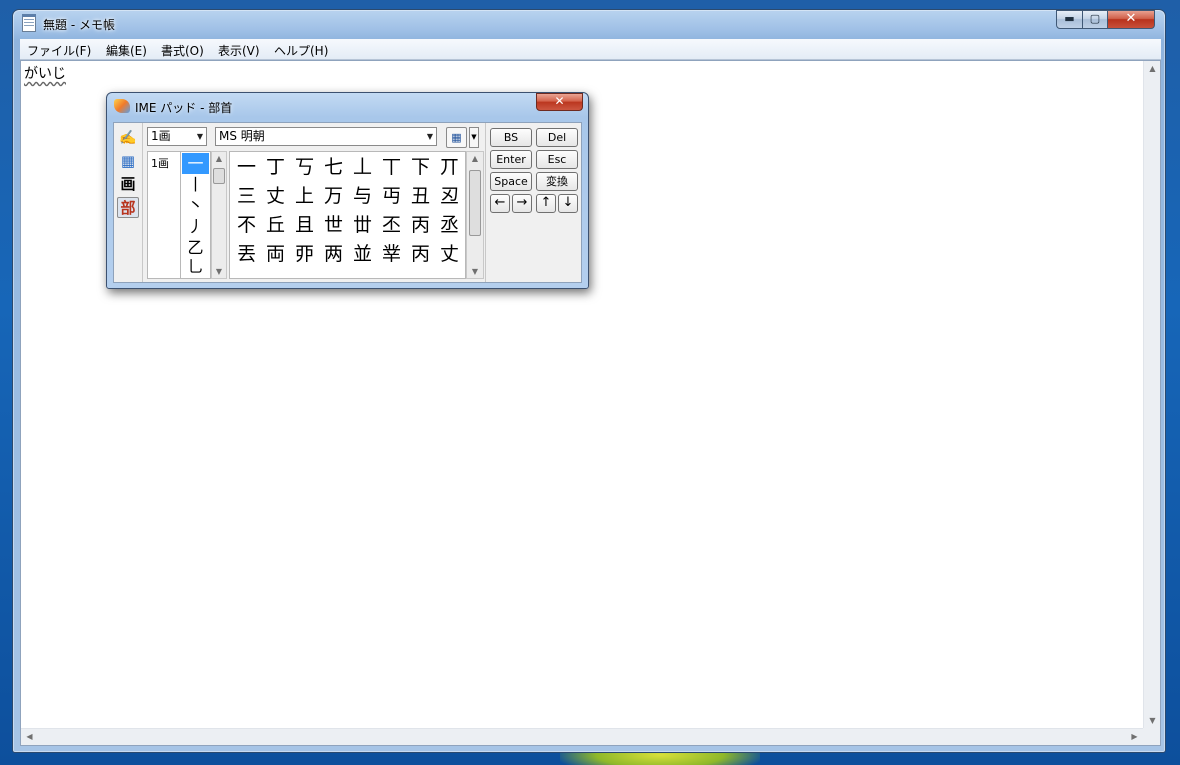 The width and height of the screenshot is (1180, 765). What do you see at coordinates (474, 137) in the screenshot?
I see `view-dropdown-button: ▼` at bounding box center [474, 137].